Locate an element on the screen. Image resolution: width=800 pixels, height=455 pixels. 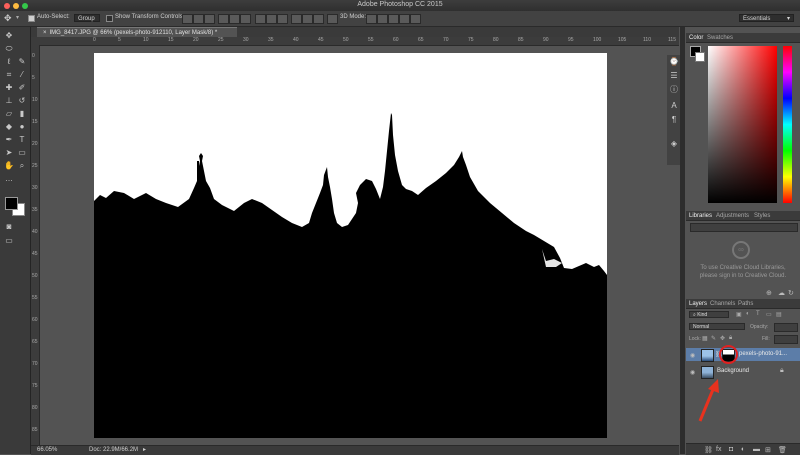
quick-mask-icon: ◙ is located at coordinates (9, 226).